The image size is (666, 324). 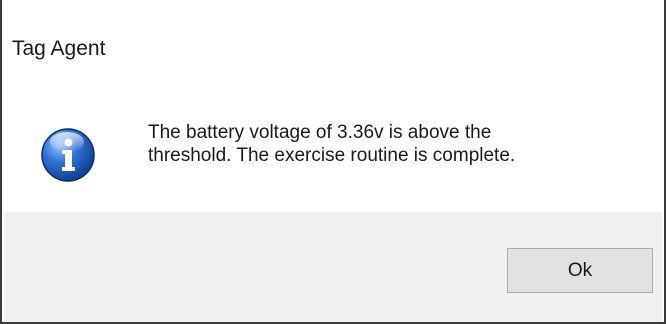 I want to click on ok-button: Ok, so click(x=580, y=270).